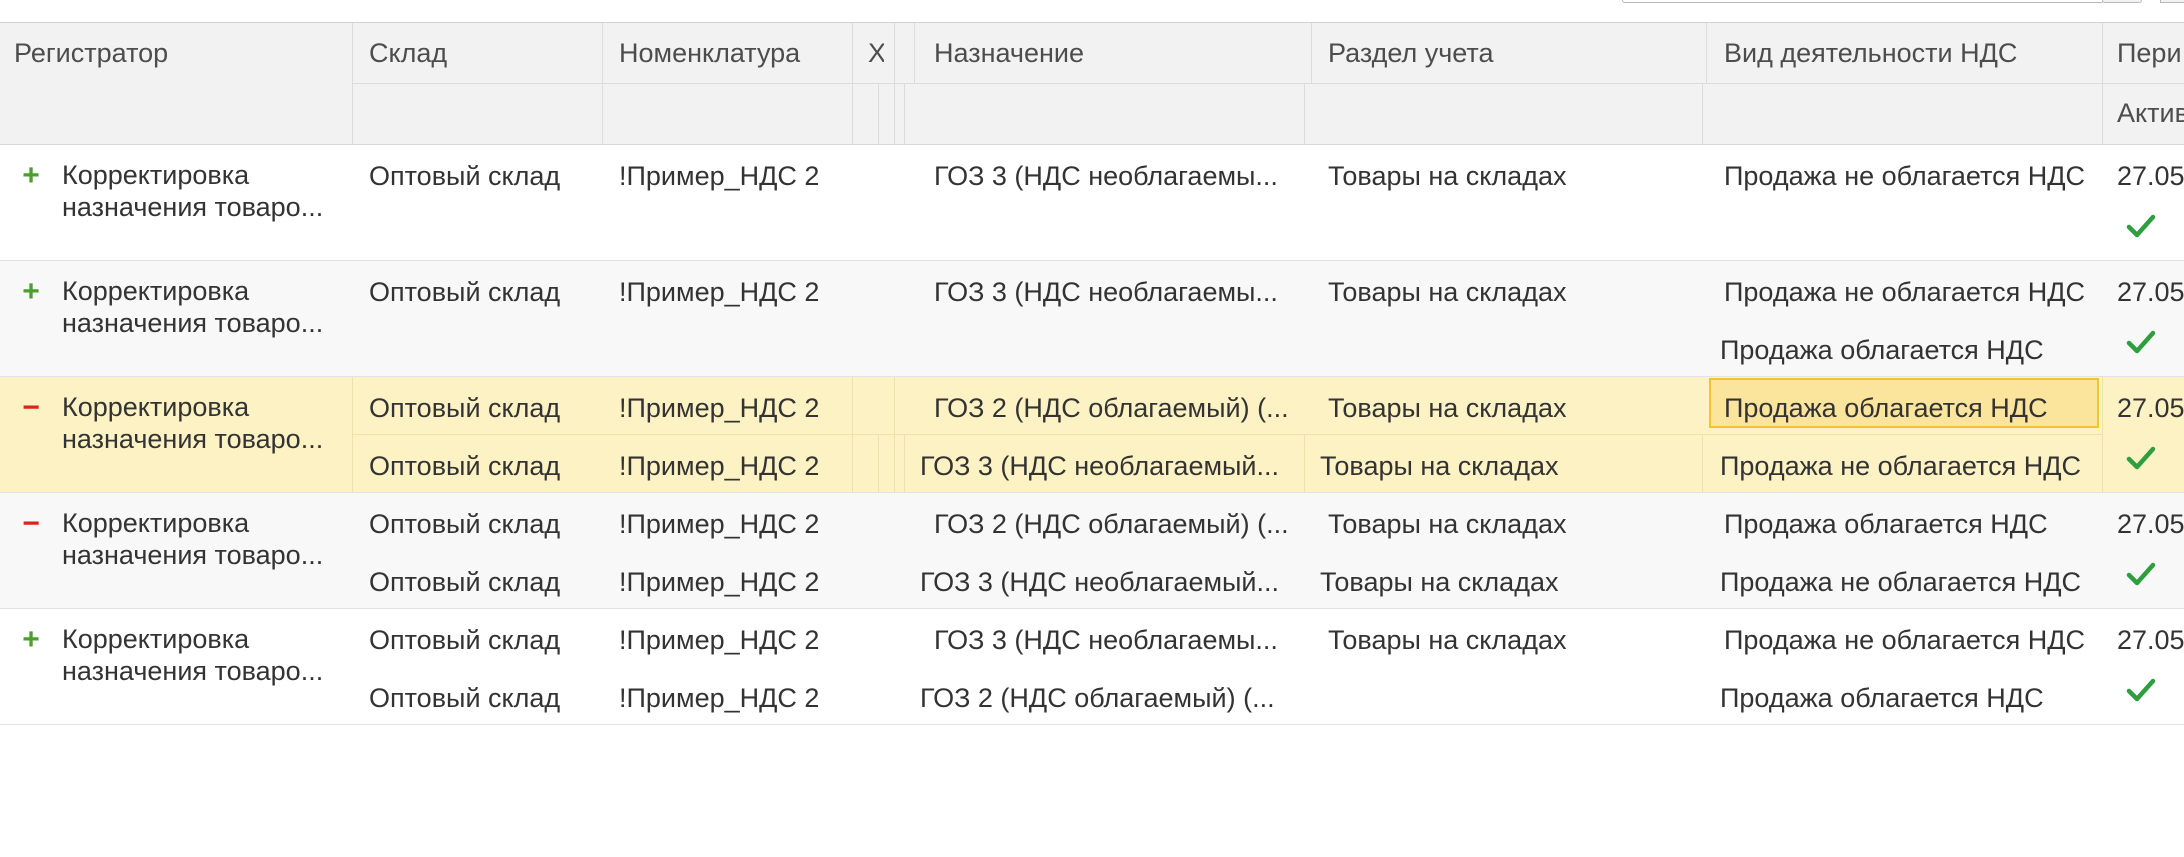  Describe the element at coordinates (2150, 113) in the screenshot. I see `header-active: Активн` at that location.